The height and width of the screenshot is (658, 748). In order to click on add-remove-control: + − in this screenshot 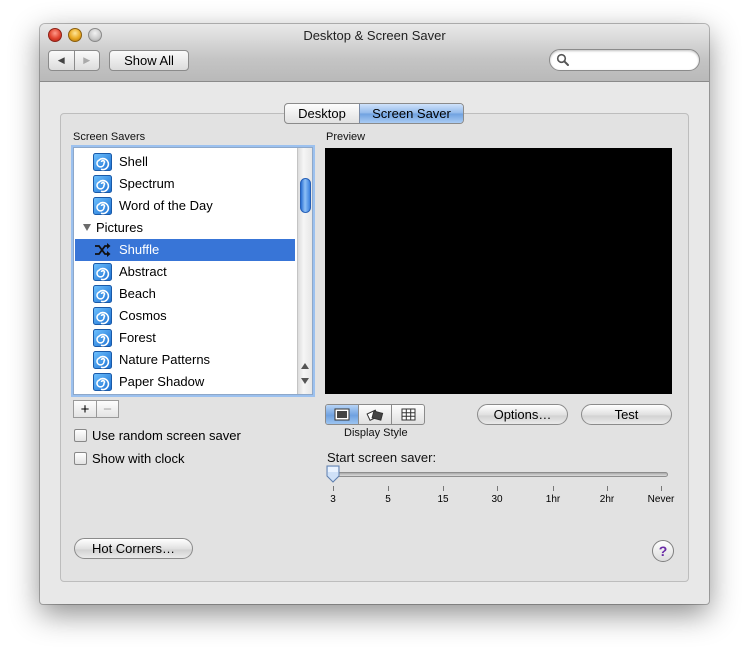, I will do `click(96, 409)`.